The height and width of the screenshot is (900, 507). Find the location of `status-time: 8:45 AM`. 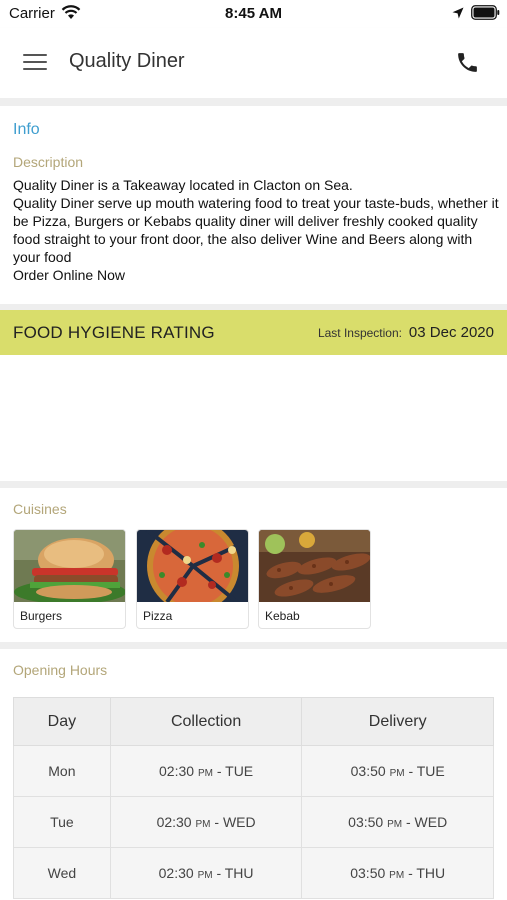

status-time: 8:45 AM is located at coordinates (253, 13).